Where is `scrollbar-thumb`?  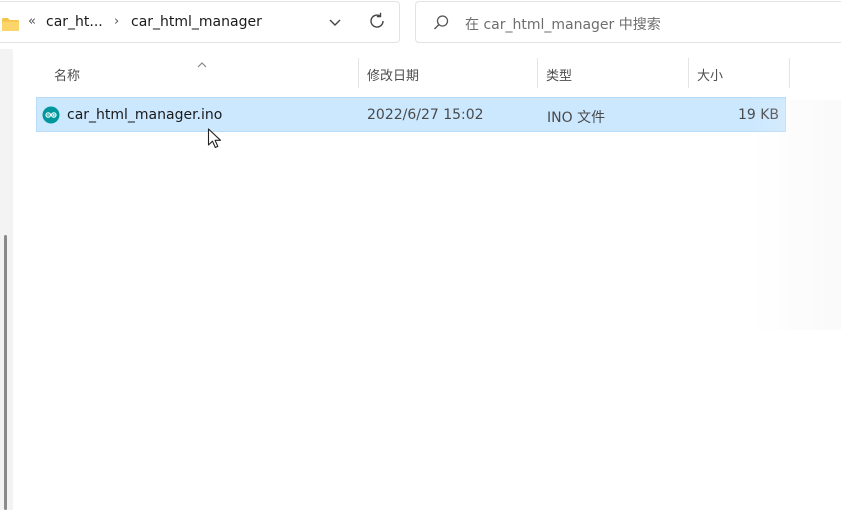
scrollbar-thumb is located at coordinates (5, 372).